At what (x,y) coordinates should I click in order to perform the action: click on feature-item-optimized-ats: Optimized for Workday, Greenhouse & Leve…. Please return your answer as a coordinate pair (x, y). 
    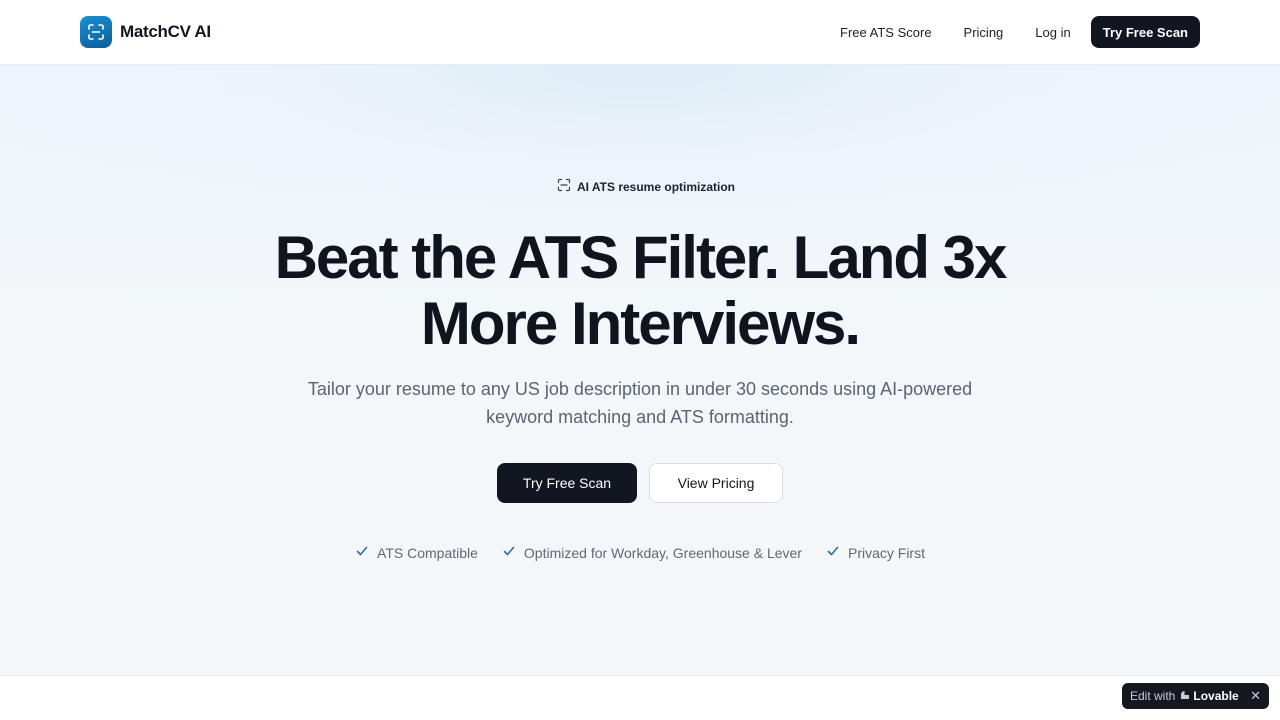
    Looking at the image, I should click on (652, 553).